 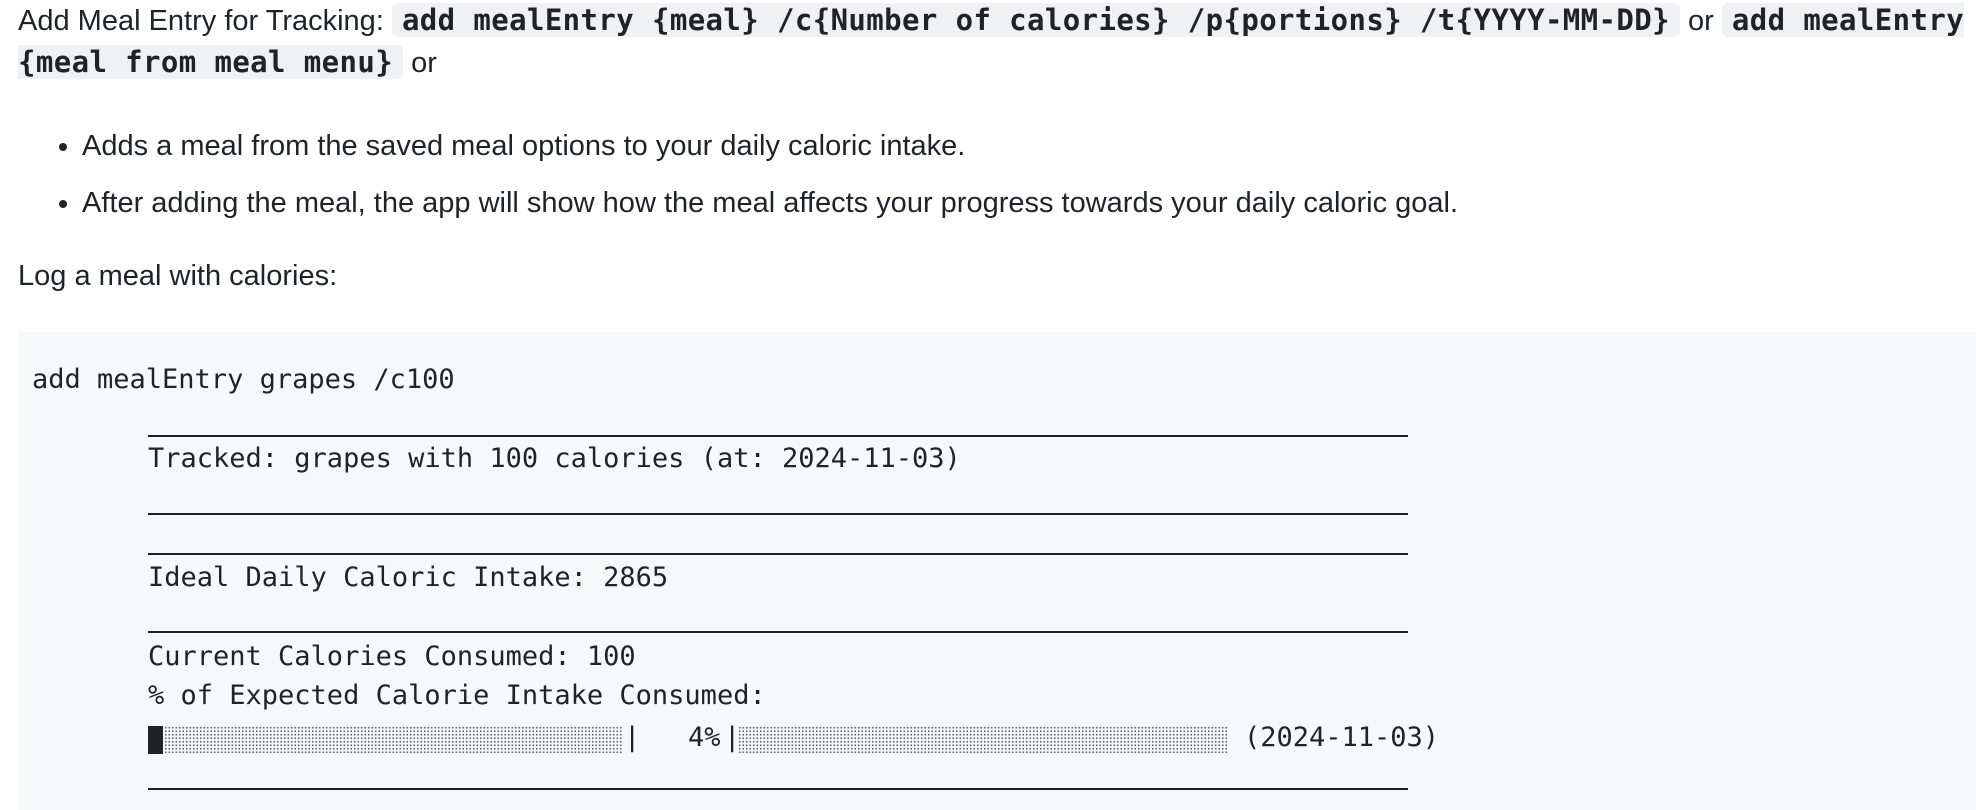 I want to click on percent-label-line: % of Expected Calorie Intake Consumed:, so click(x=457, y=695).